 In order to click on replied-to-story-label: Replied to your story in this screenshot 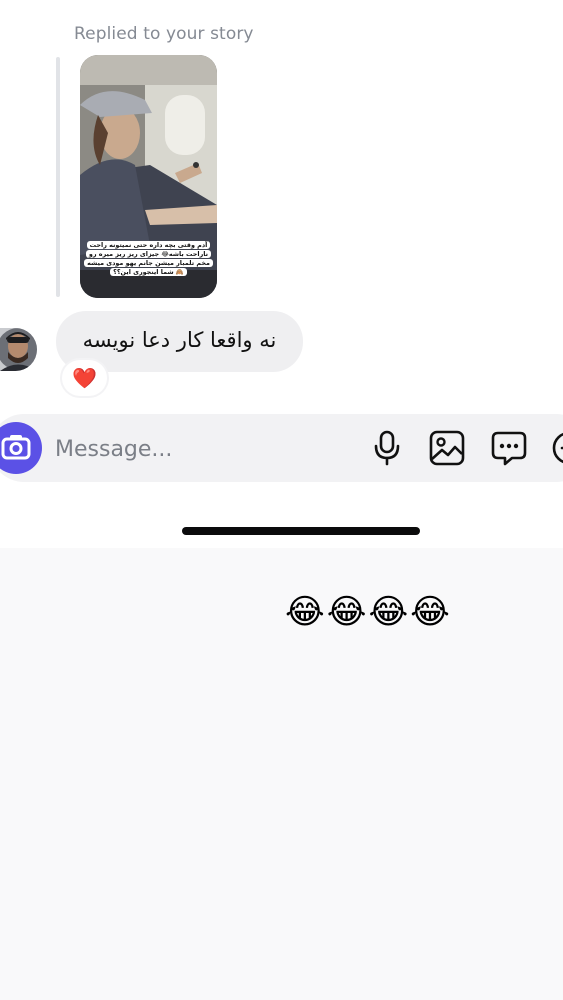, I will do `click(164, 34)`.